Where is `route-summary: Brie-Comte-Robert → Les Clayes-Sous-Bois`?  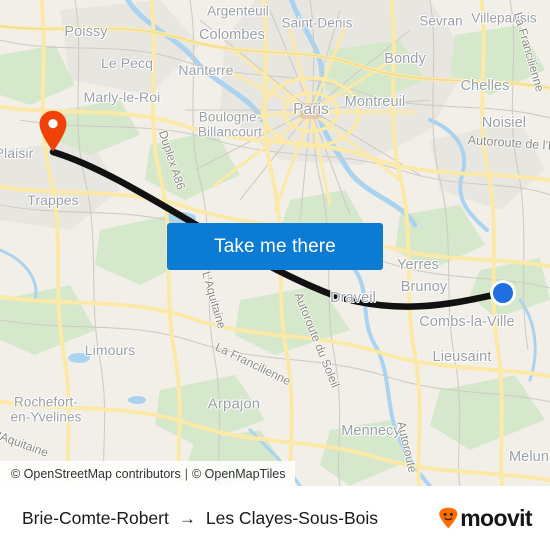
route-summary: Brie-Comte-Robert → Les Clayes-Sous-Bois is located at coordinates (200, 518).